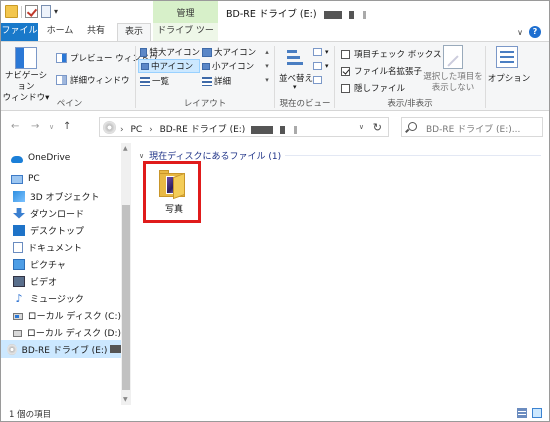 Image resolution: width=550 pixels, height=422 pixels. What do you see at coordinates (61, 213) in the screenshot?
I see `sidebar-item-downloads: ダウンロード` at bounding box center [61, 213].